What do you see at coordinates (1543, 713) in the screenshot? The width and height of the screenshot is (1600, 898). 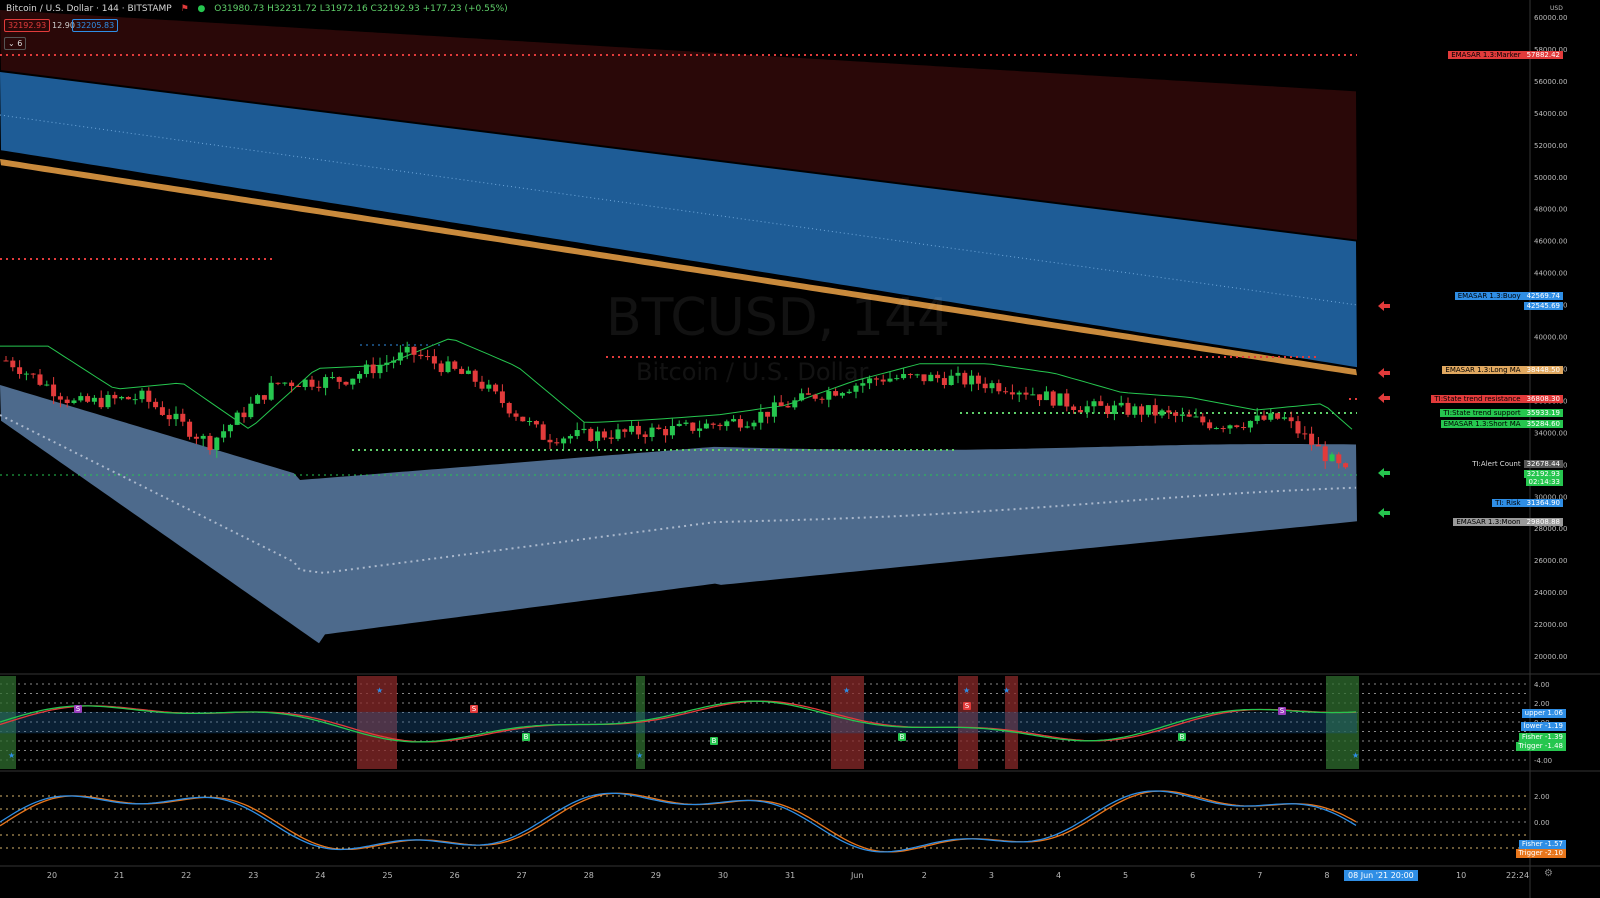 I see `osc1-label: upper 1.06` at bounding box center [1543, 713].